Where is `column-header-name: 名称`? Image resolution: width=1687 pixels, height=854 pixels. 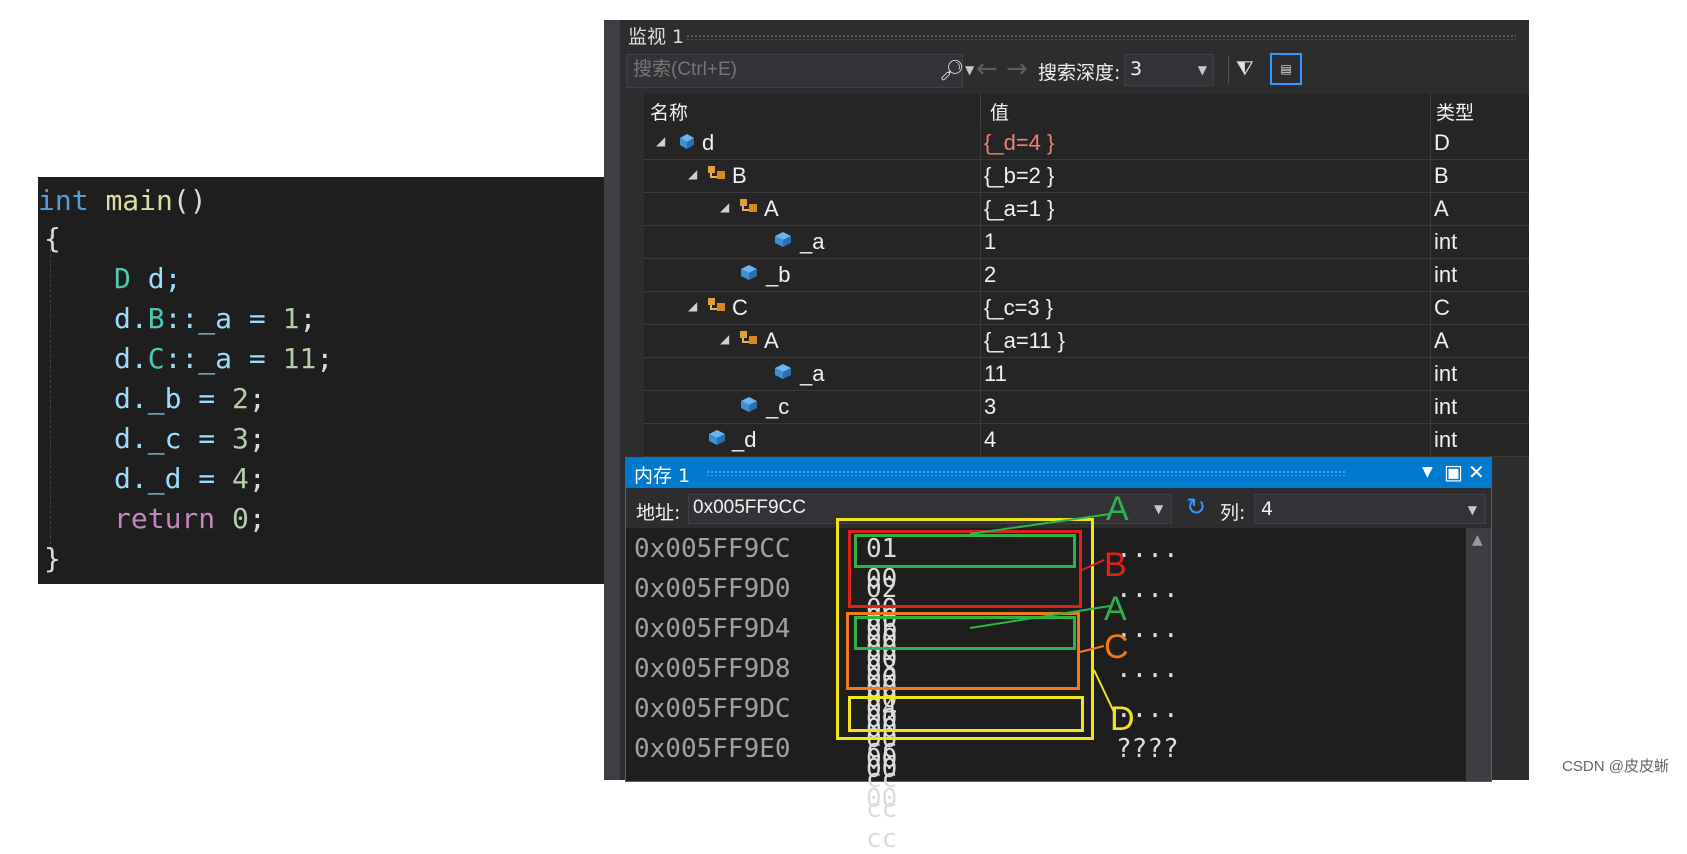 column-header-name: 名称 is located at coordinates (669, 111).